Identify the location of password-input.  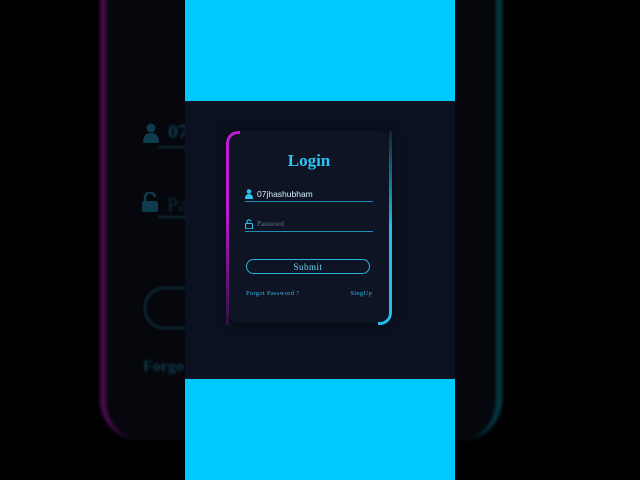
(315, 224).